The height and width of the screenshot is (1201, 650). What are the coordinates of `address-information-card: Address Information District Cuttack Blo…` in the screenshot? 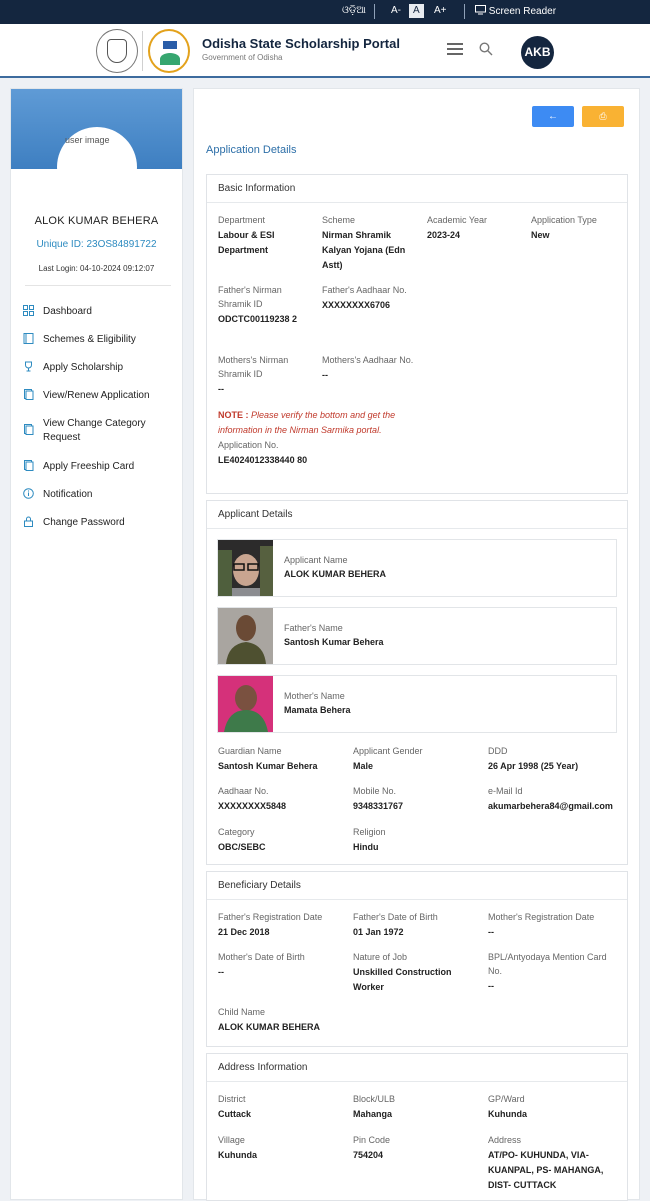 It's located at (417, 1127).